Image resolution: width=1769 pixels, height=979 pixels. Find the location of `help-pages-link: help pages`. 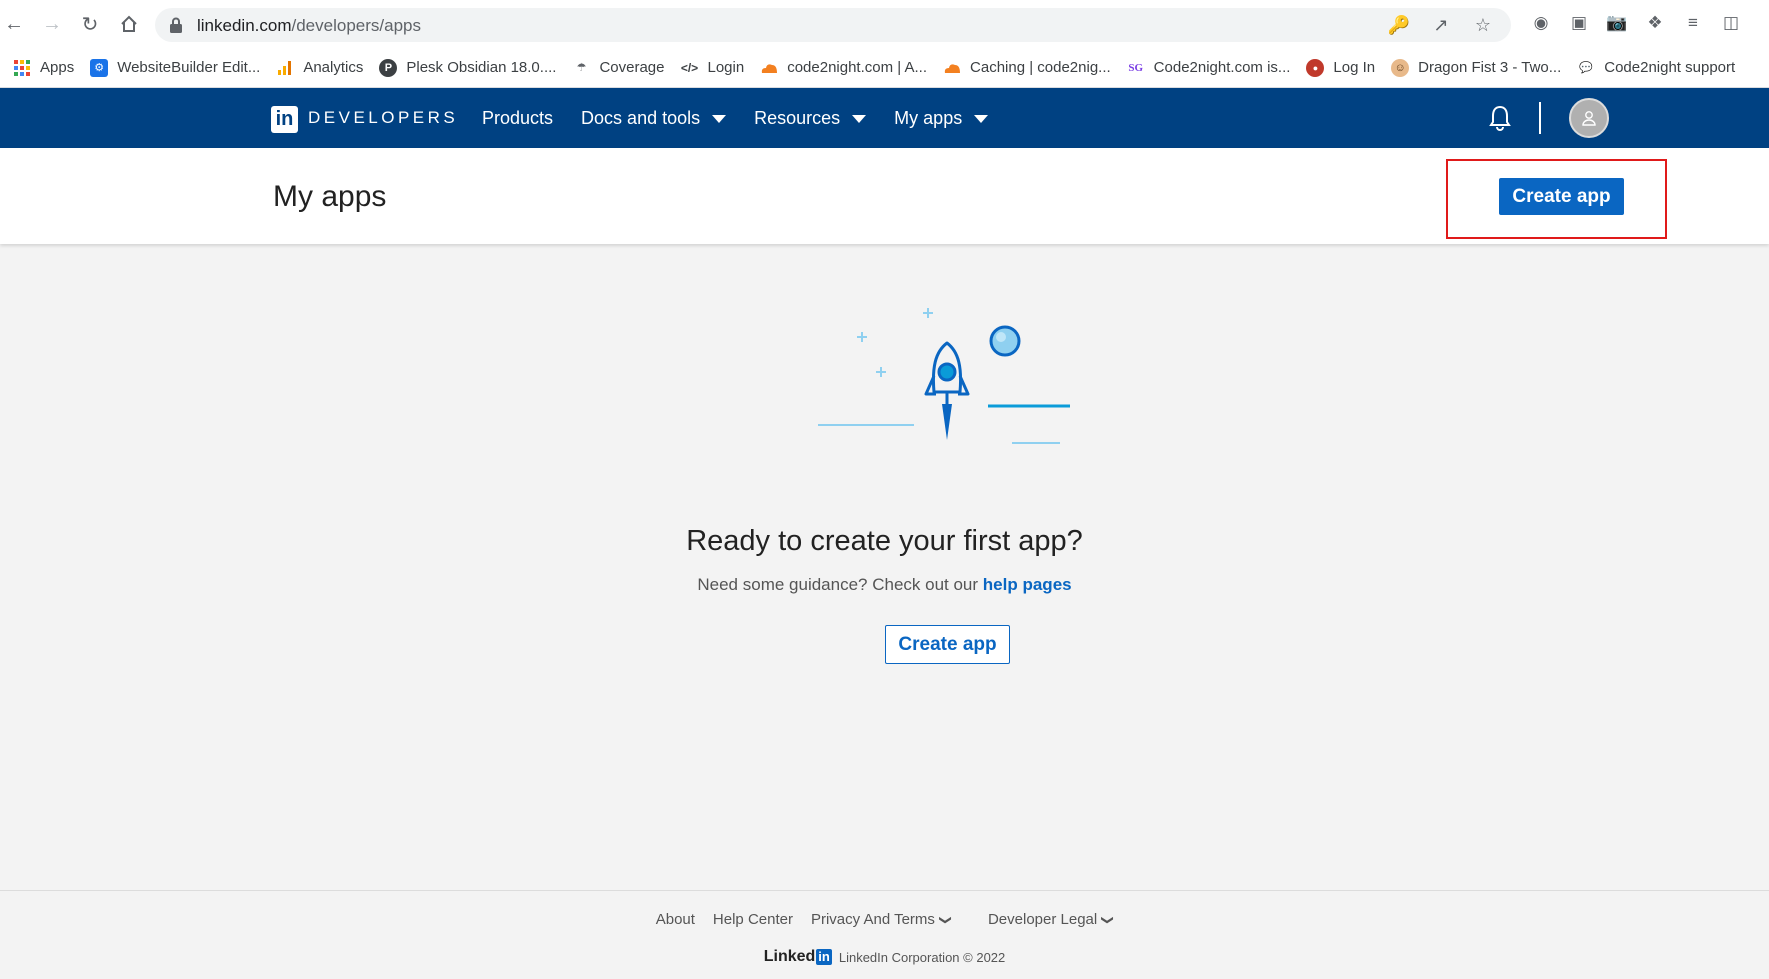

help-pages-link: help pages is located at coordinates (1027, 584).